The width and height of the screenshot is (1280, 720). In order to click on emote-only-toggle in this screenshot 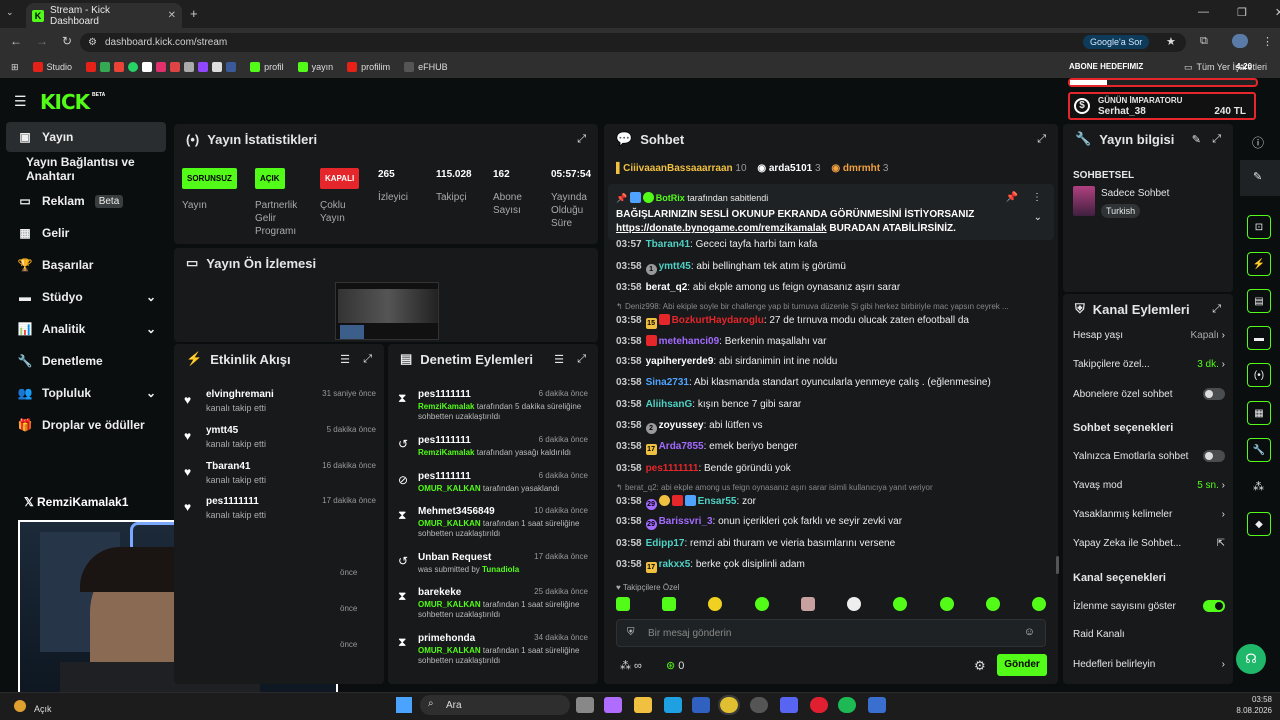, I will do `click(1214, 456)`.